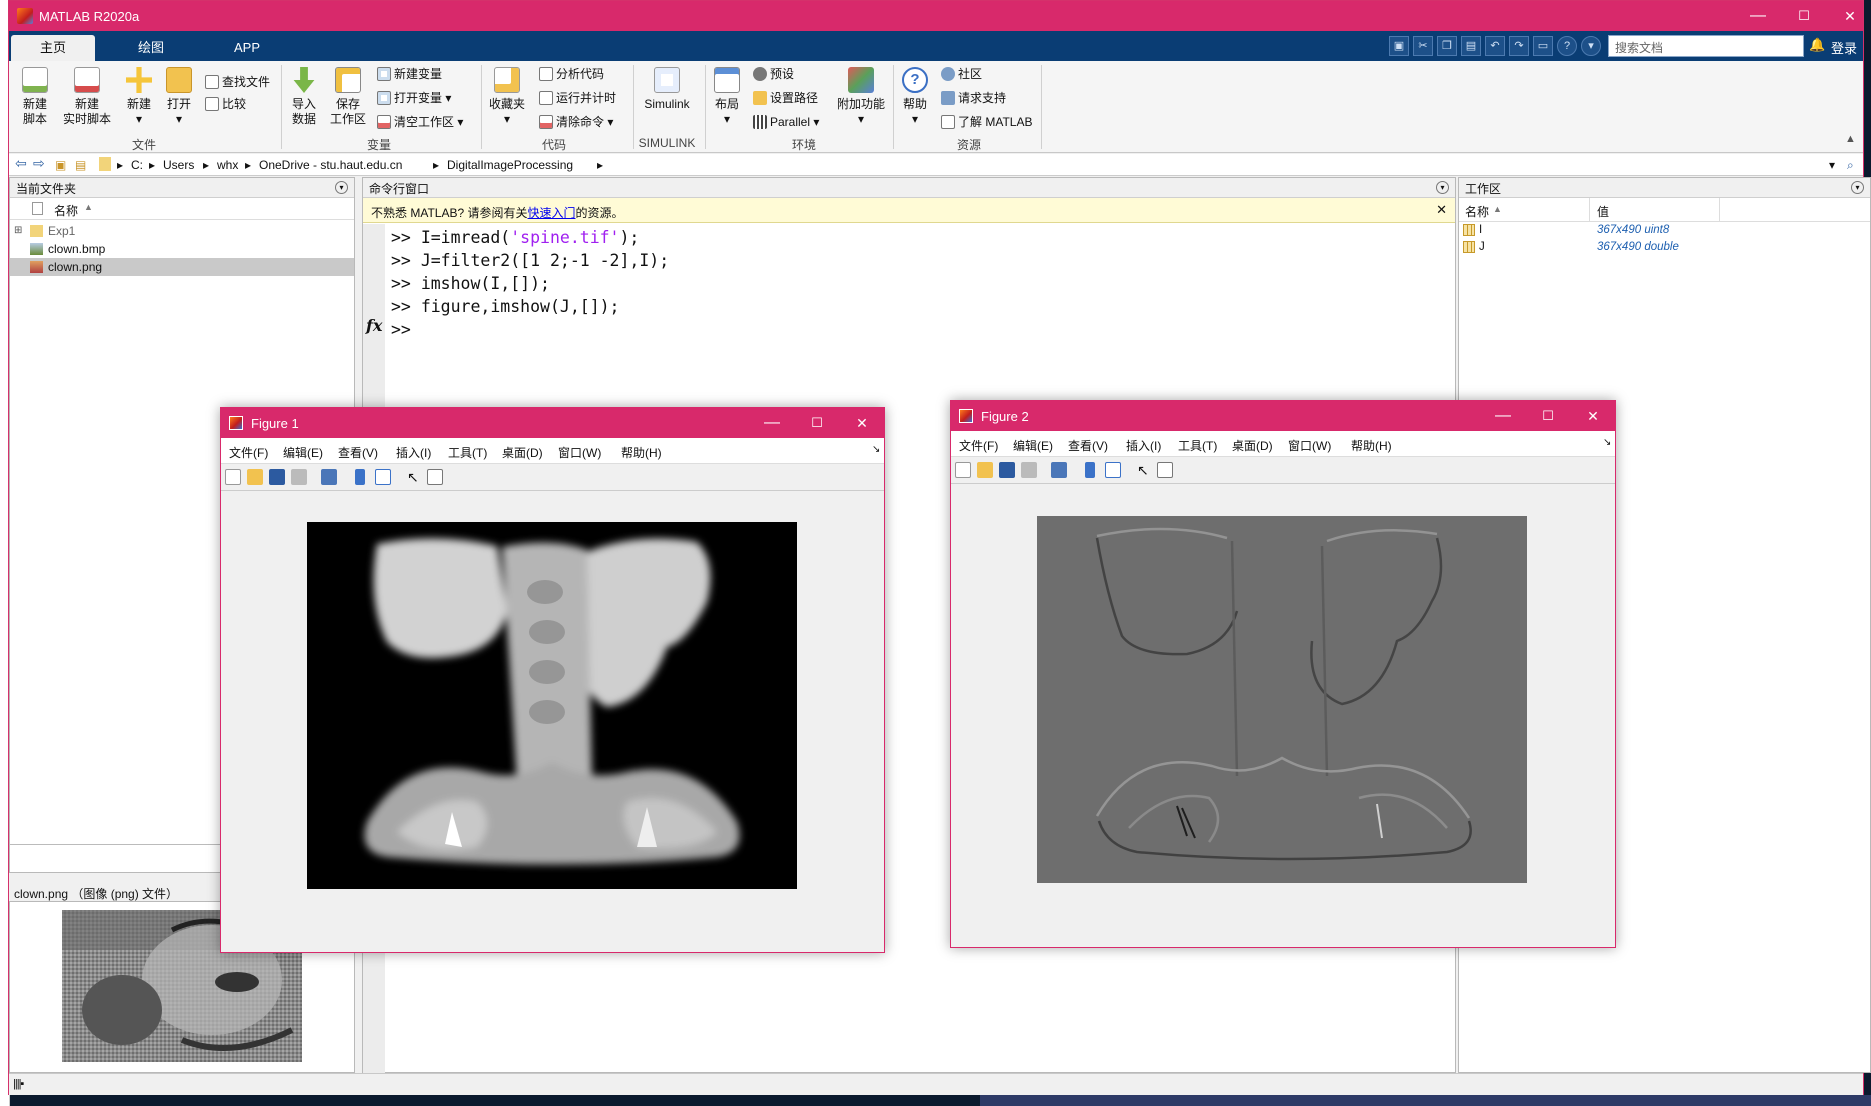 The image size is (1871, 1106). What do you see at coordinates (330, 165) in the screenshot?
I see `path-segment: OneDrive - stu.haut.edu.cn` at bounding box center [330, 165].